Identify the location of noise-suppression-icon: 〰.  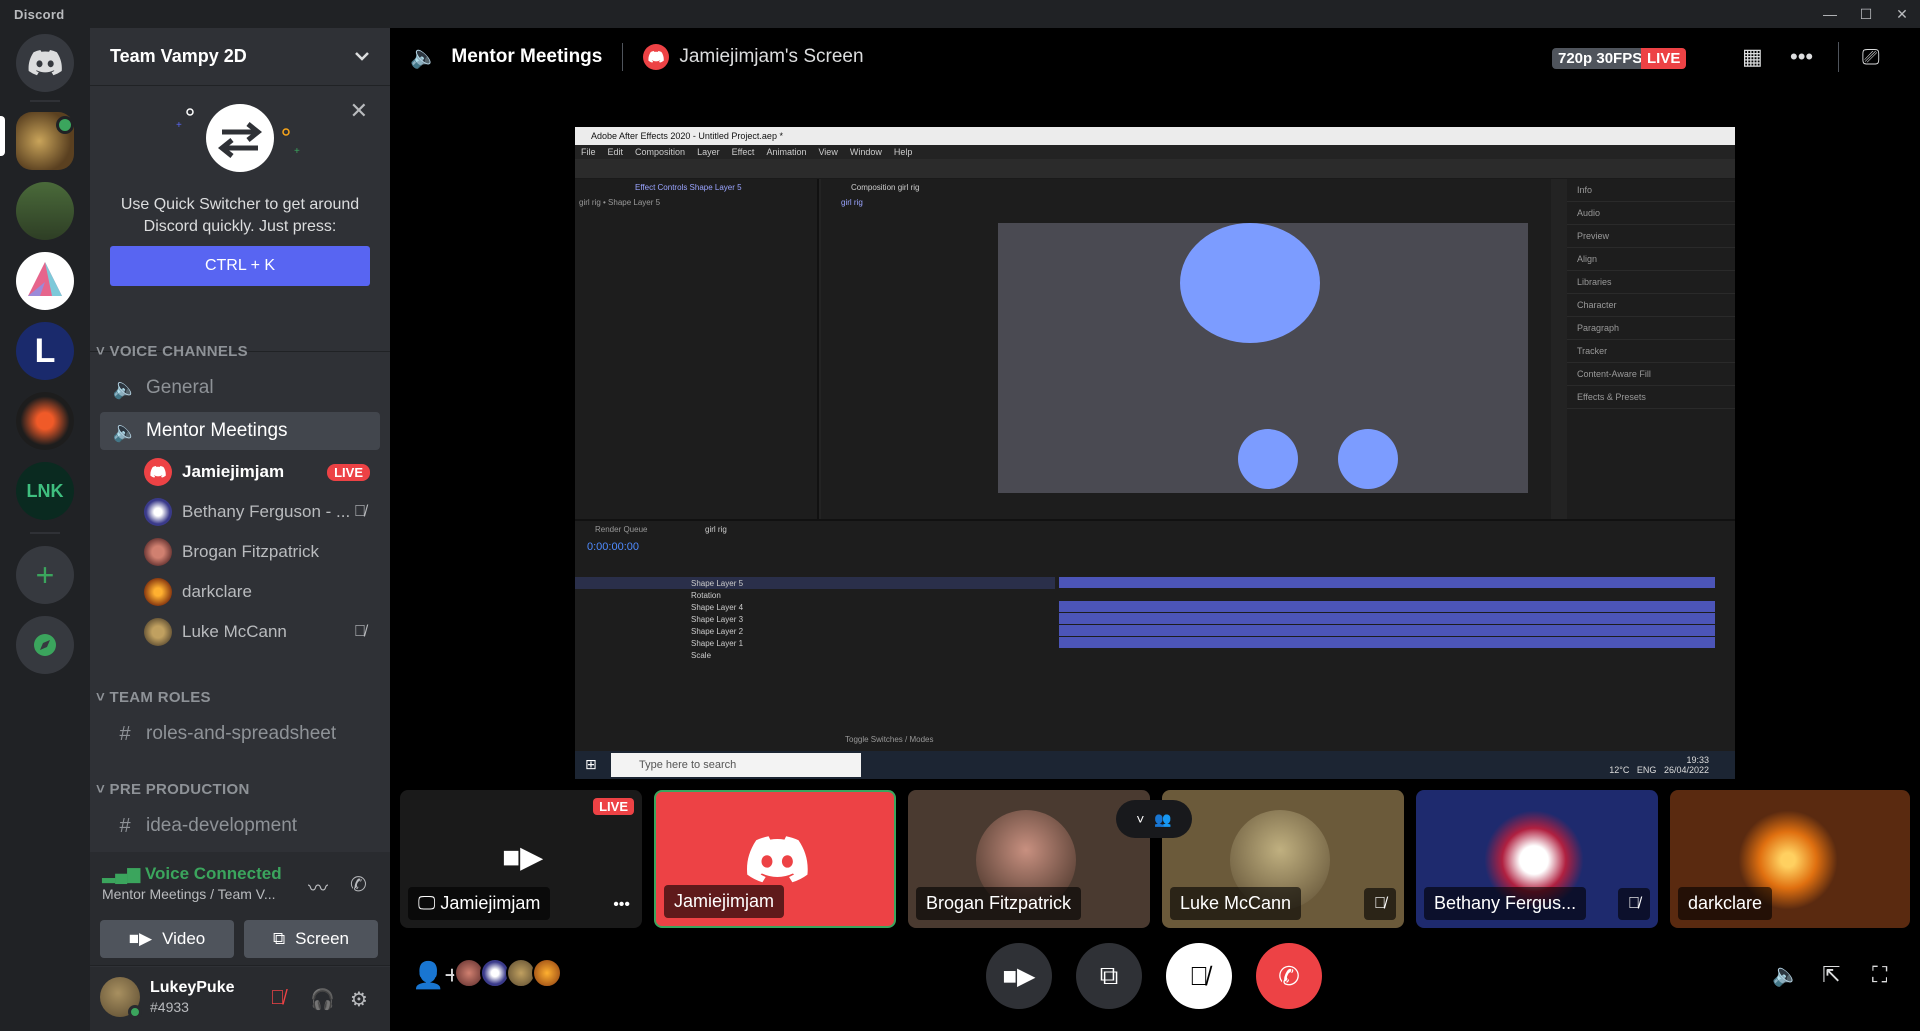
(318, 886).